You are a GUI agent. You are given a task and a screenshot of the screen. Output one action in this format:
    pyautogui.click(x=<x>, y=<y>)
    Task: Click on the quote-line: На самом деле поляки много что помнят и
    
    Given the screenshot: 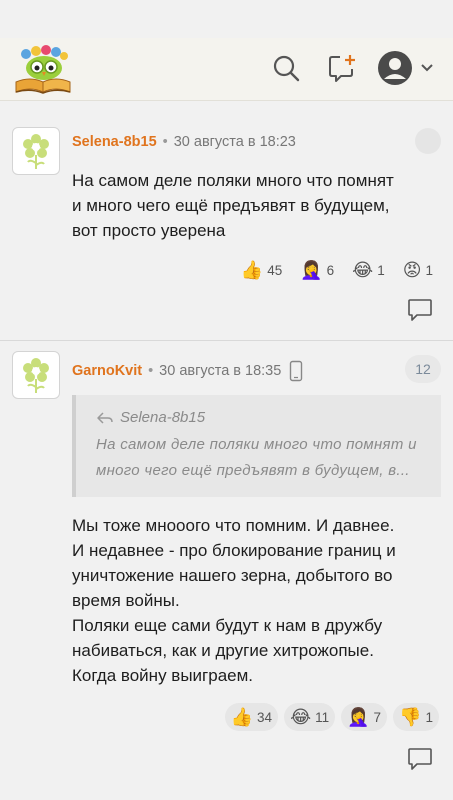 What is the action you would take?
    pyautogui.click(x=256, y=444)
    